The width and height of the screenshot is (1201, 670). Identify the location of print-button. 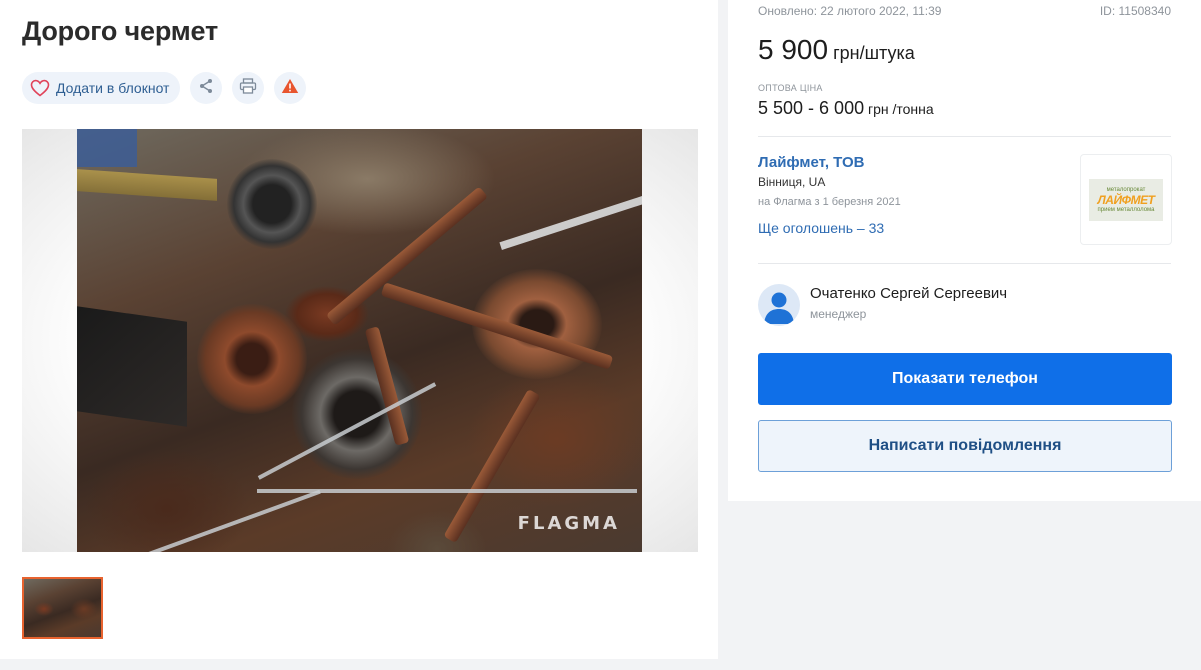
(248, 88).